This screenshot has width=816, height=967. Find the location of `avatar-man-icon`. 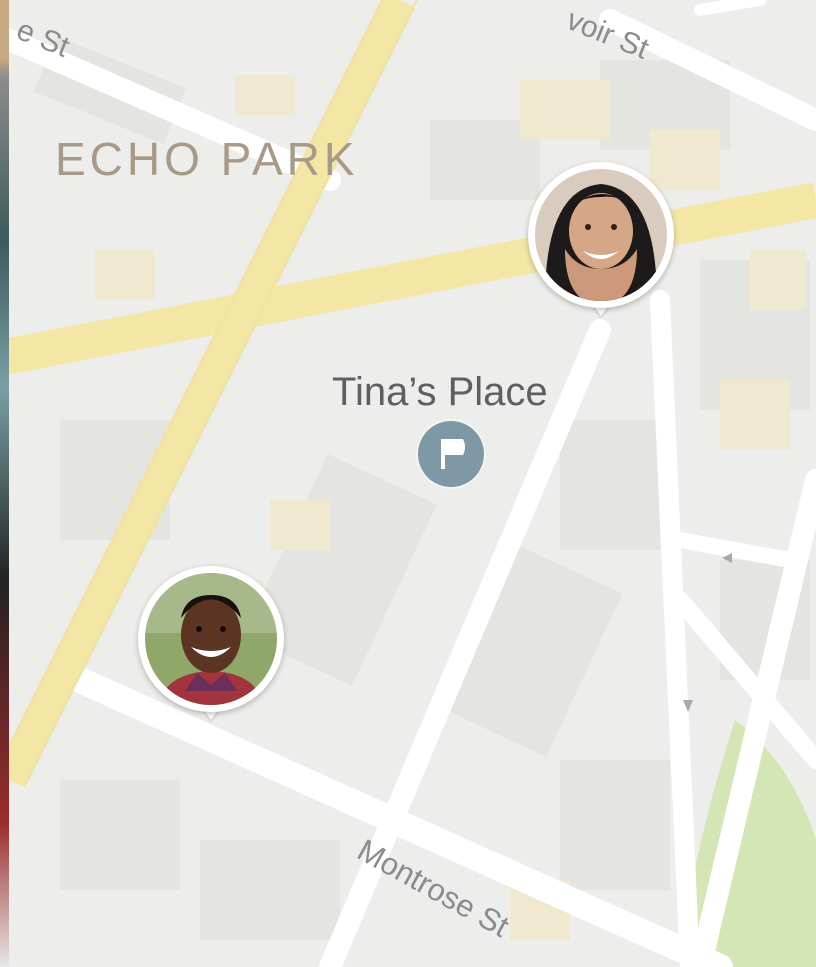

avatar-man-icon is located at coordinates (211, 639).